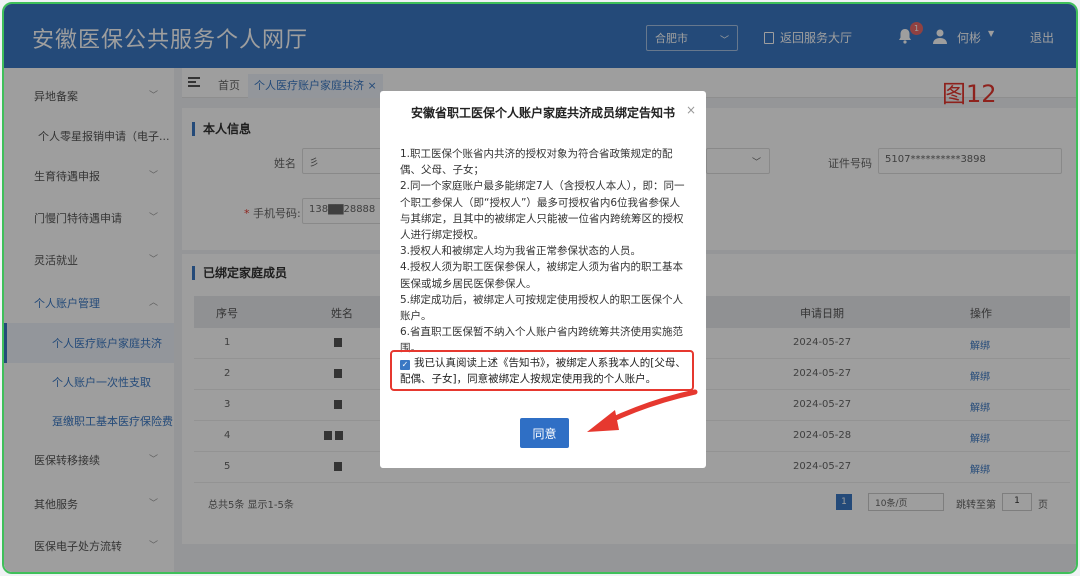 The width and height of the screenshot is (1080, 576). I want to click on dialog-title: 安徽省职工医保个人账户家庭共济成员绑定告知书, so click(542, 113).